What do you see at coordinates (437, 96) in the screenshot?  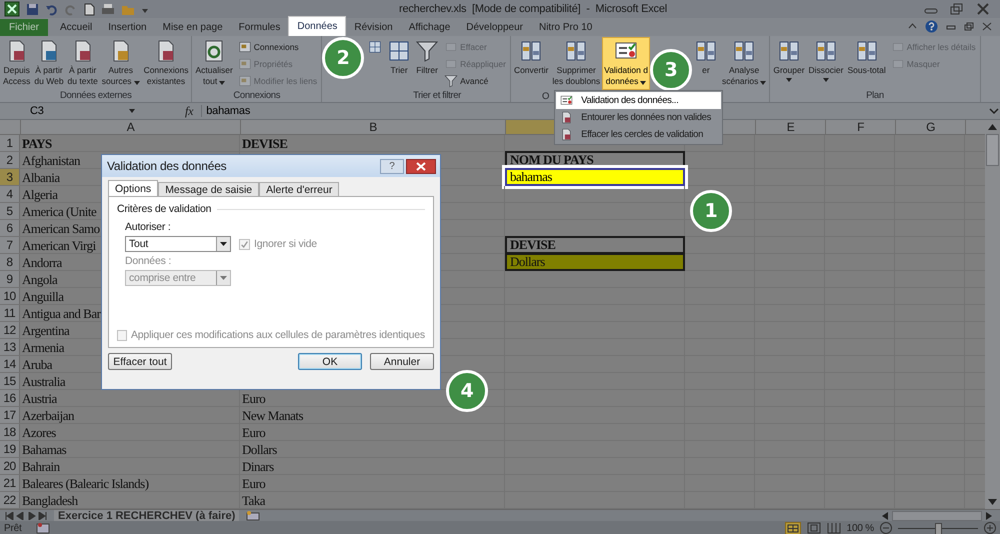 I see `group-label: Trier et filtrer` at bounding box center [437, 96].